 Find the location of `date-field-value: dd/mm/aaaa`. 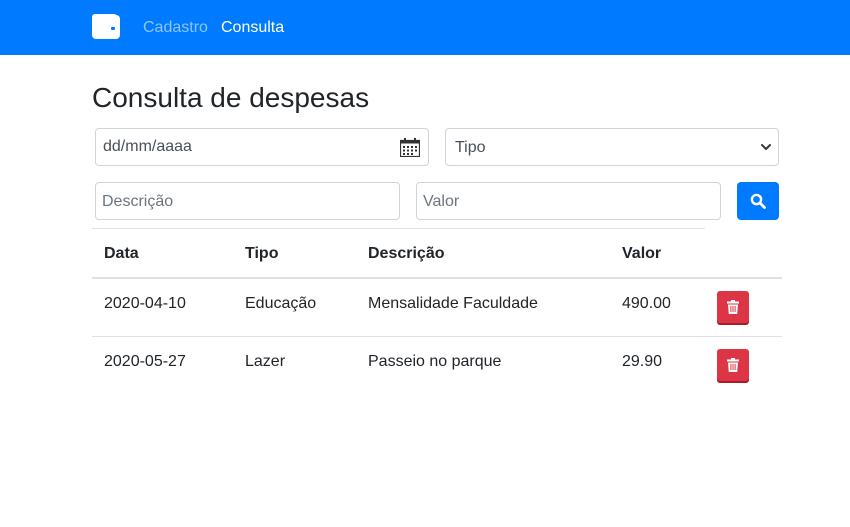

date-field-value: dd/mm/aaaa is located at coordinates (147, 146).